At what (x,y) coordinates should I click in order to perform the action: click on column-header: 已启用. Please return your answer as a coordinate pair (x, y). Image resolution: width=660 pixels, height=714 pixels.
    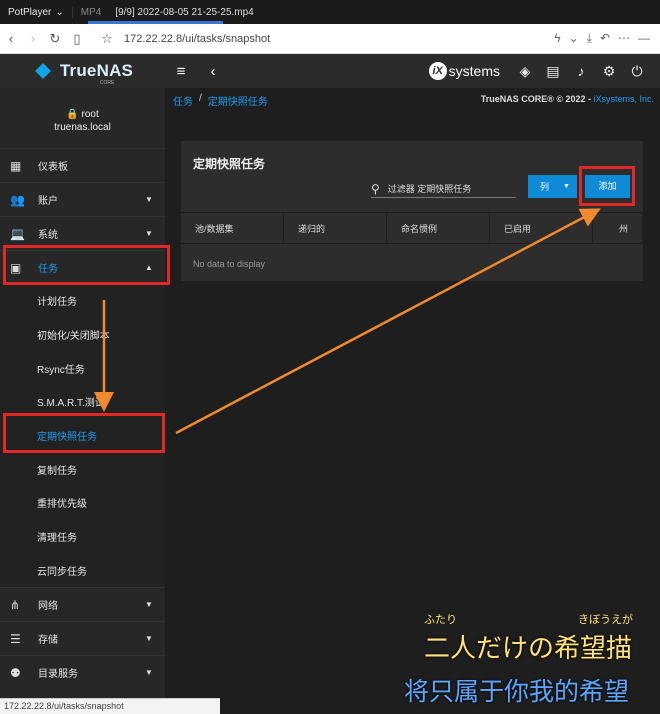
    Looking at the image, I should click on (541, 228).